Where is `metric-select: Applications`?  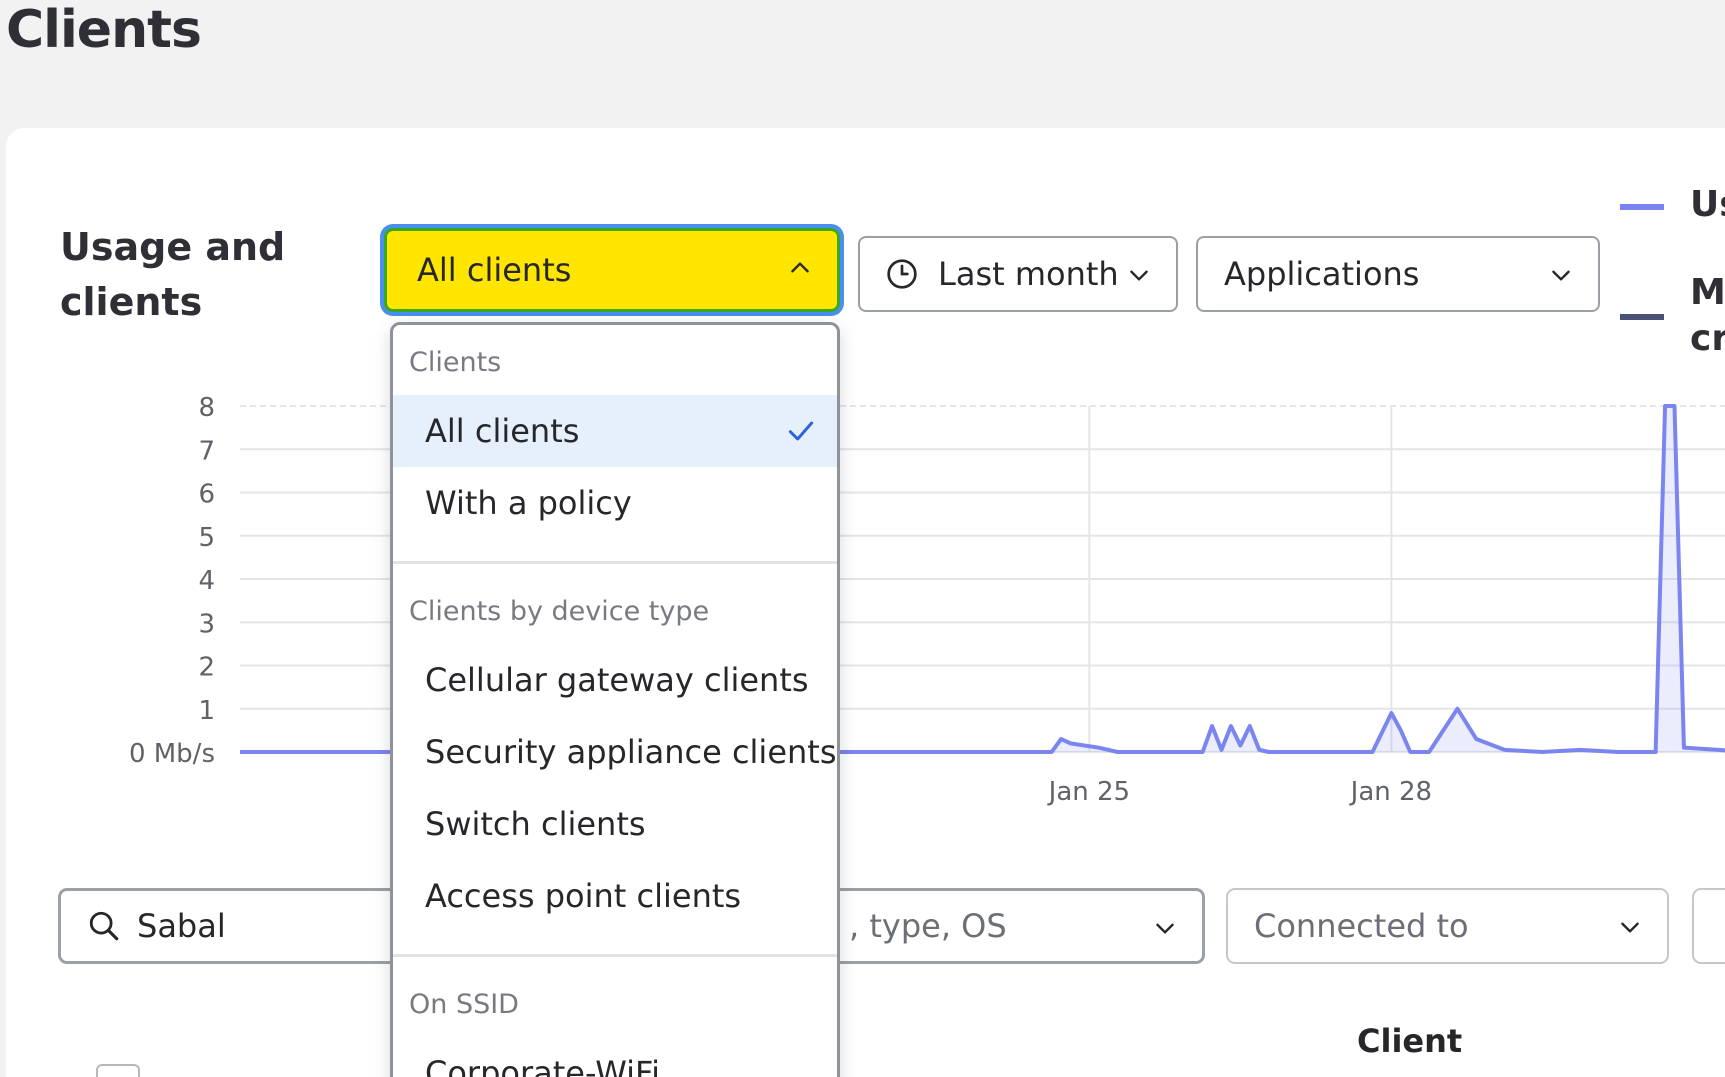
metric-select: Applications is located at coordinates (1398, 274).